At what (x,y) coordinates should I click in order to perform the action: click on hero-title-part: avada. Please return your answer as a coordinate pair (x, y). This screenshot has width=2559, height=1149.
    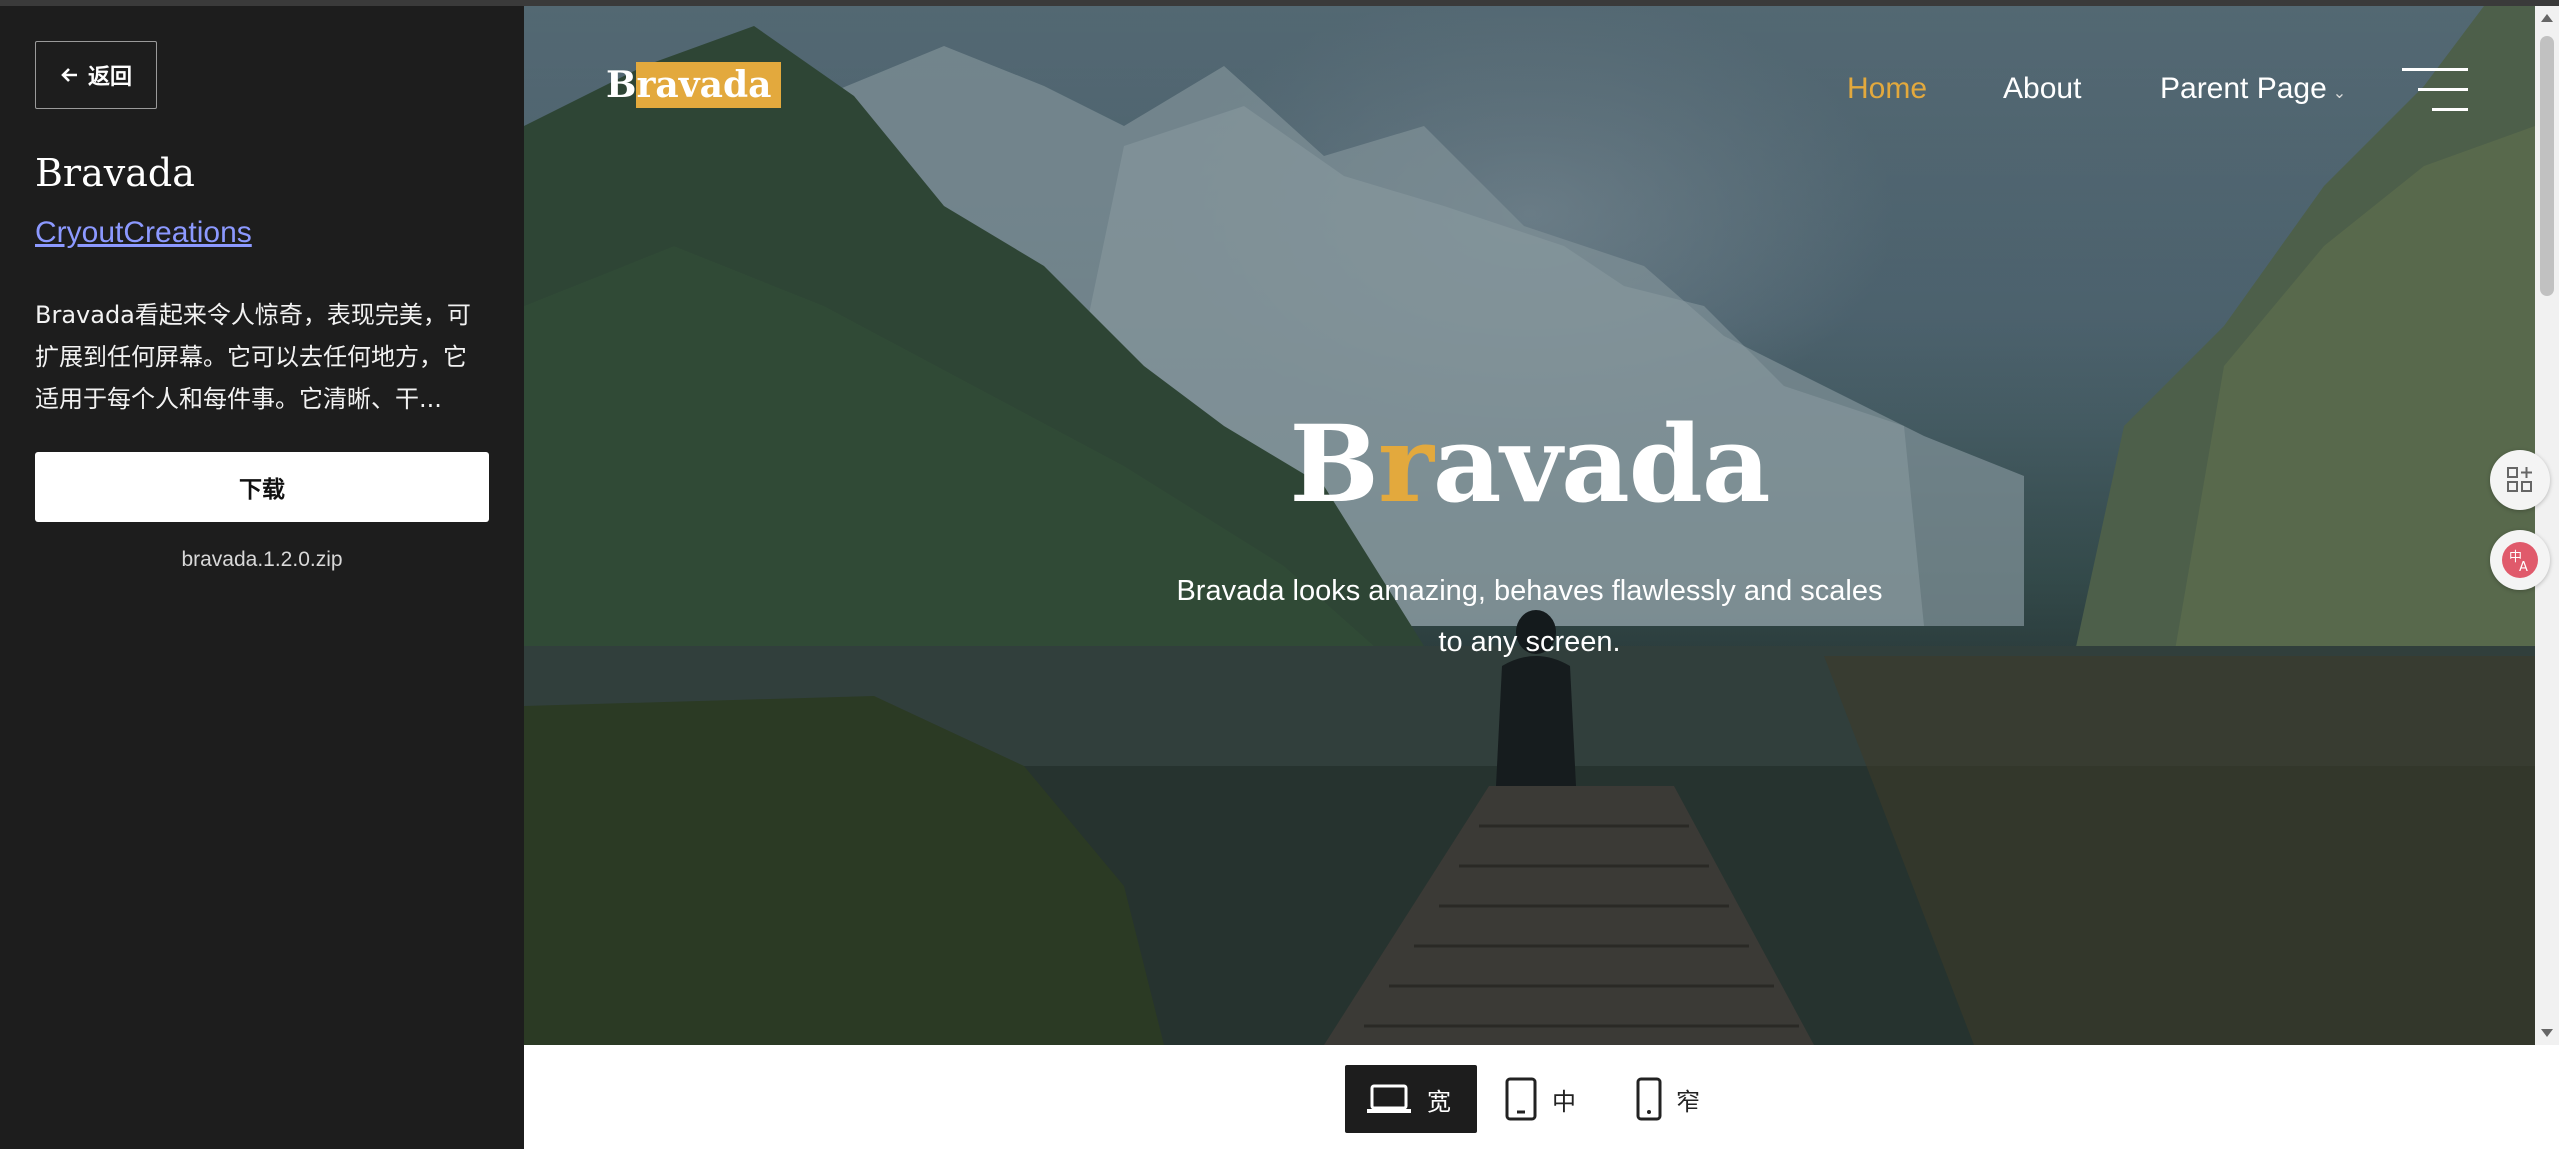
    Looking at the image, I should click on (1601, 463).